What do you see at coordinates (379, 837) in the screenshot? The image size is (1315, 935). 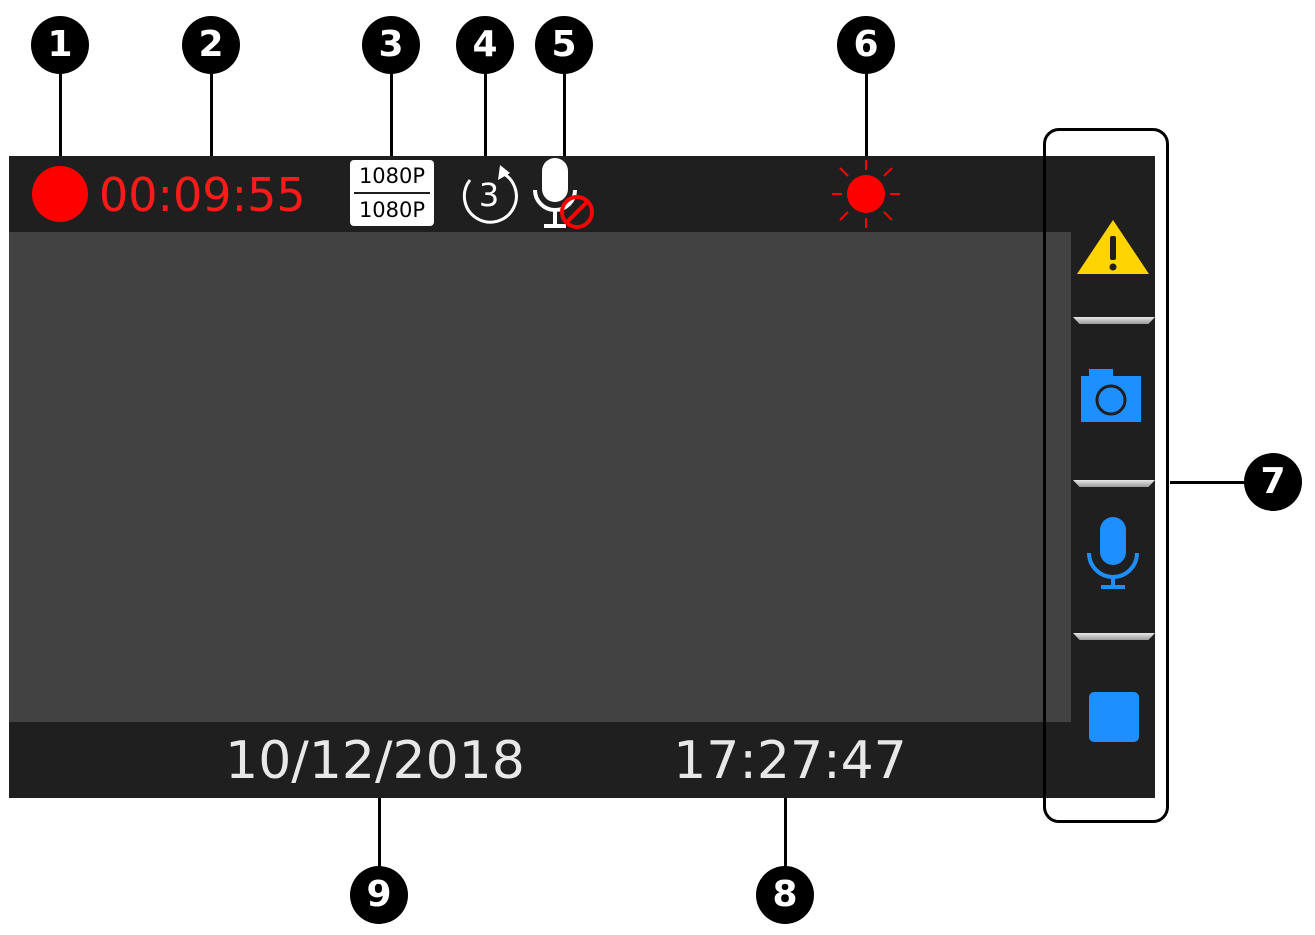 I see `callout-9-leader` at bounding box center [379, 837].